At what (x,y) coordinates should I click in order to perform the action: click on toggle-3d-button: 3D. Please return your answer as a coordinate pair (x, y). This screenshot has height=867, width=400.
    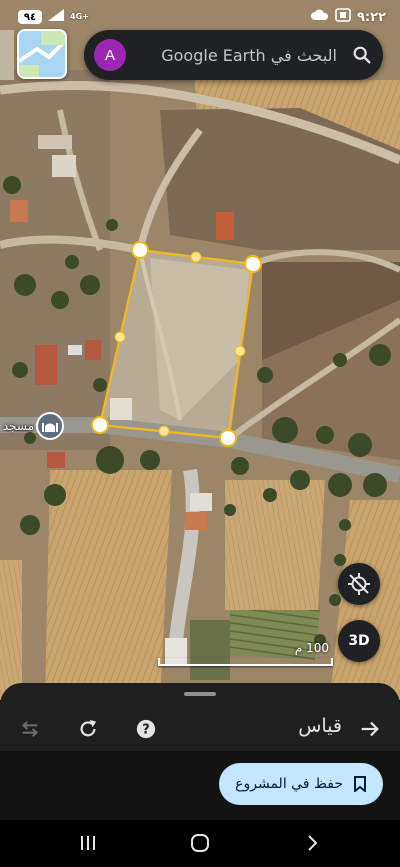
    Looking at the image, I should click on (359, 641).